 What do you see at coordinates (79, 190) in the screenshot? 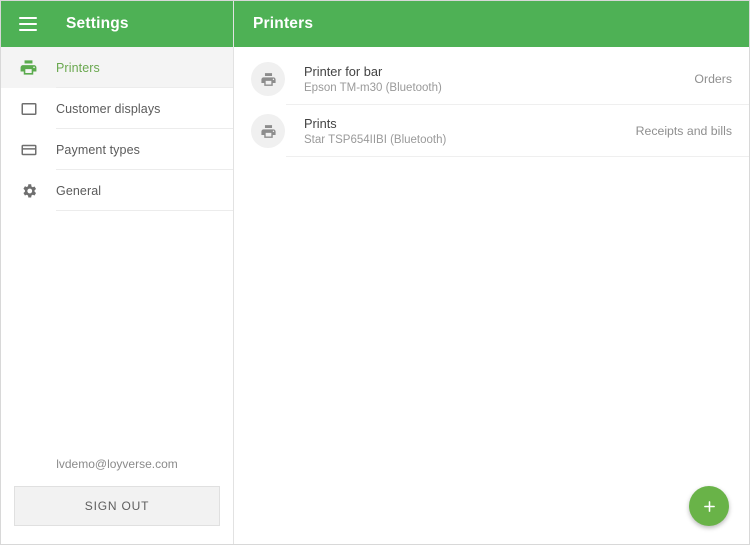
I see `sidebar-item-label: General` at bounding box center [79, 190].